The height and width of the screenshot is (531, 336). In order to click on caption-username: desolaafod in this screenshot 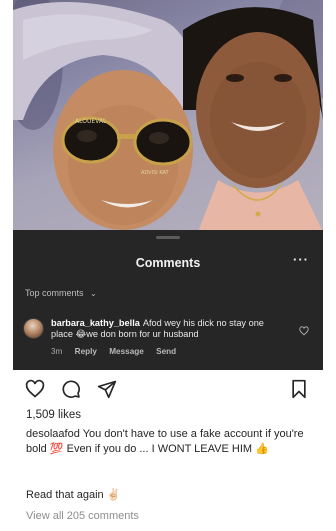, I will do `click(53, 434)`.